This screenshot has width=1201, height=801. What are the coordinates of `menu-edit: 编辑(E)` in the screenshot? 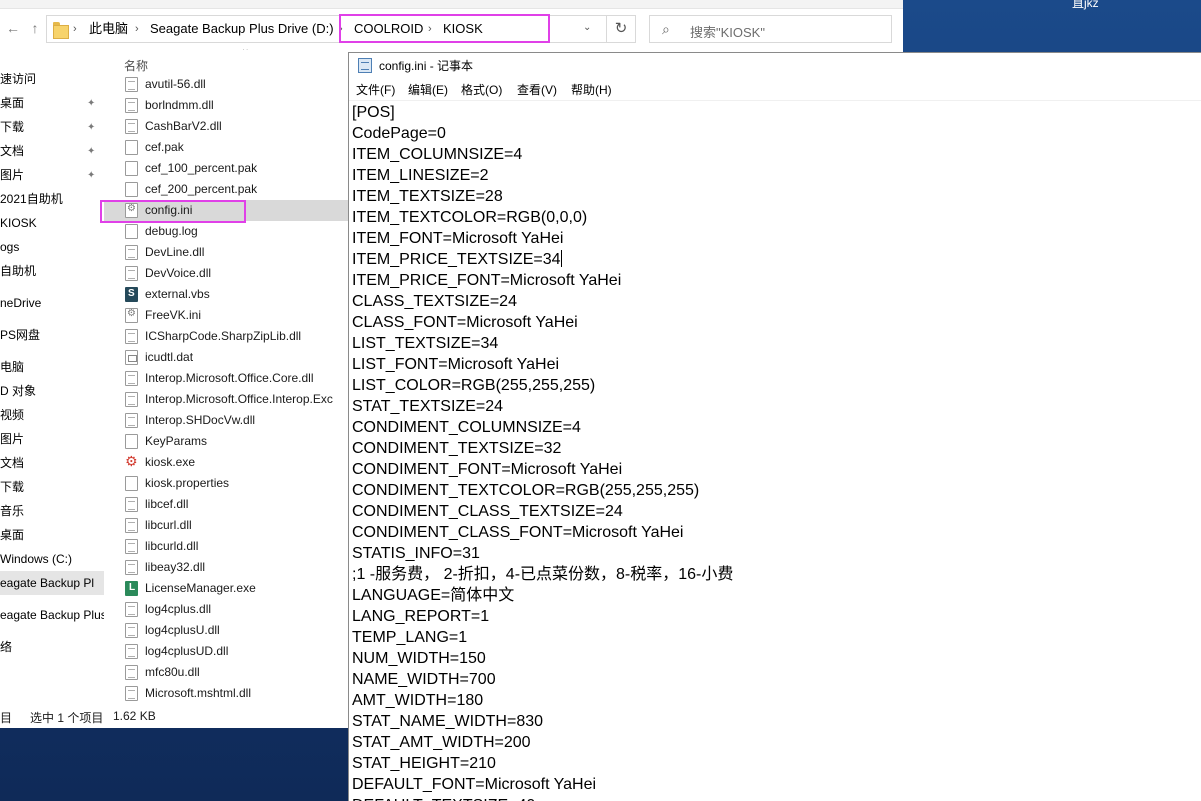 It's located at (428, 90).